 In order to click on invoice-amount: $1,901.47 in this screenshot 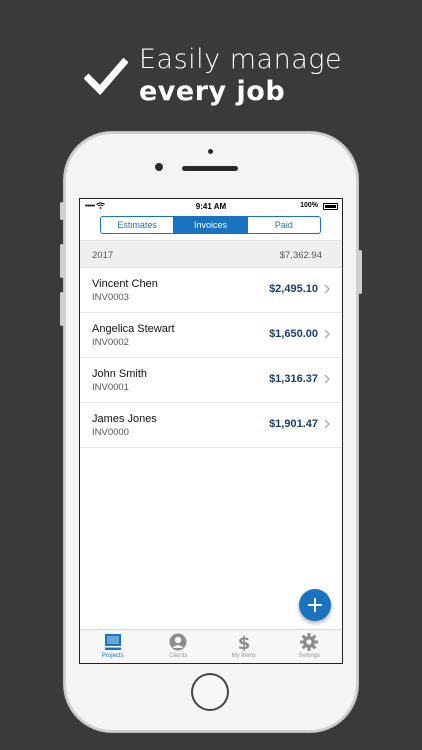, I will do `click(293, 424)`.